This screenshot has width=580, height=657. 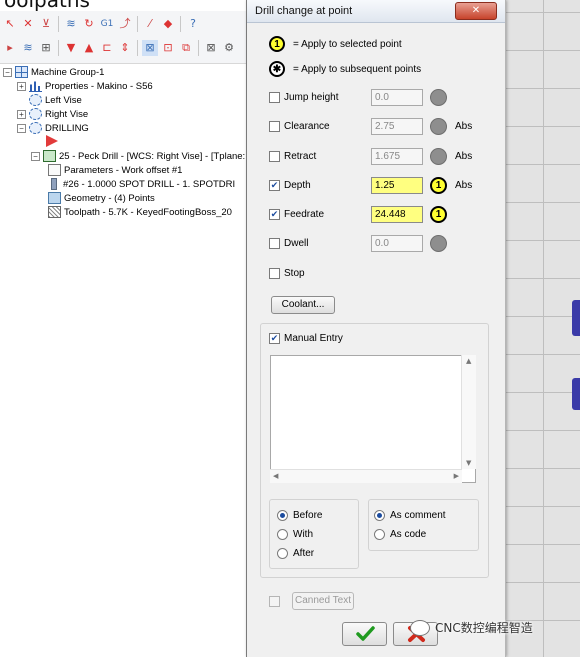 What do you see at coordinates (35, 86) in the screenshot?
I see `properties-icon` at bounding box center [35, 86].